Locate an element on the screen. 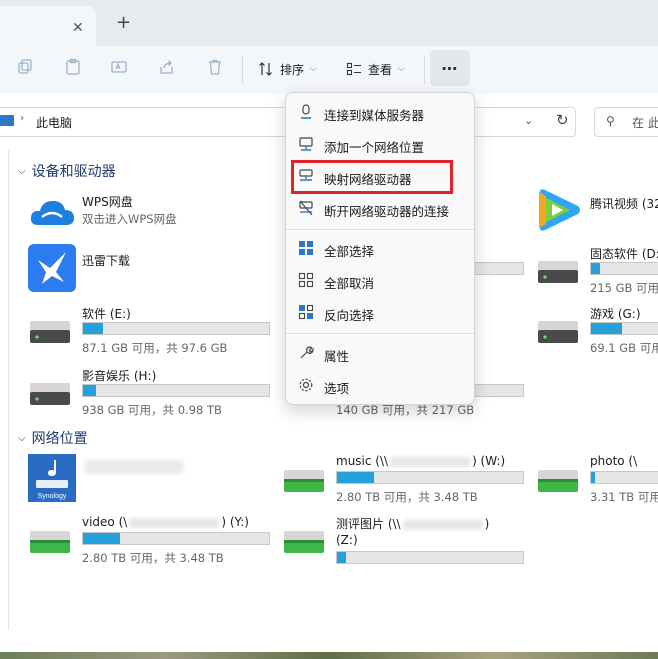 This screenshot has width=658, height=659. menu-item-label: 全部选择 is located at coordinates (349, 251).